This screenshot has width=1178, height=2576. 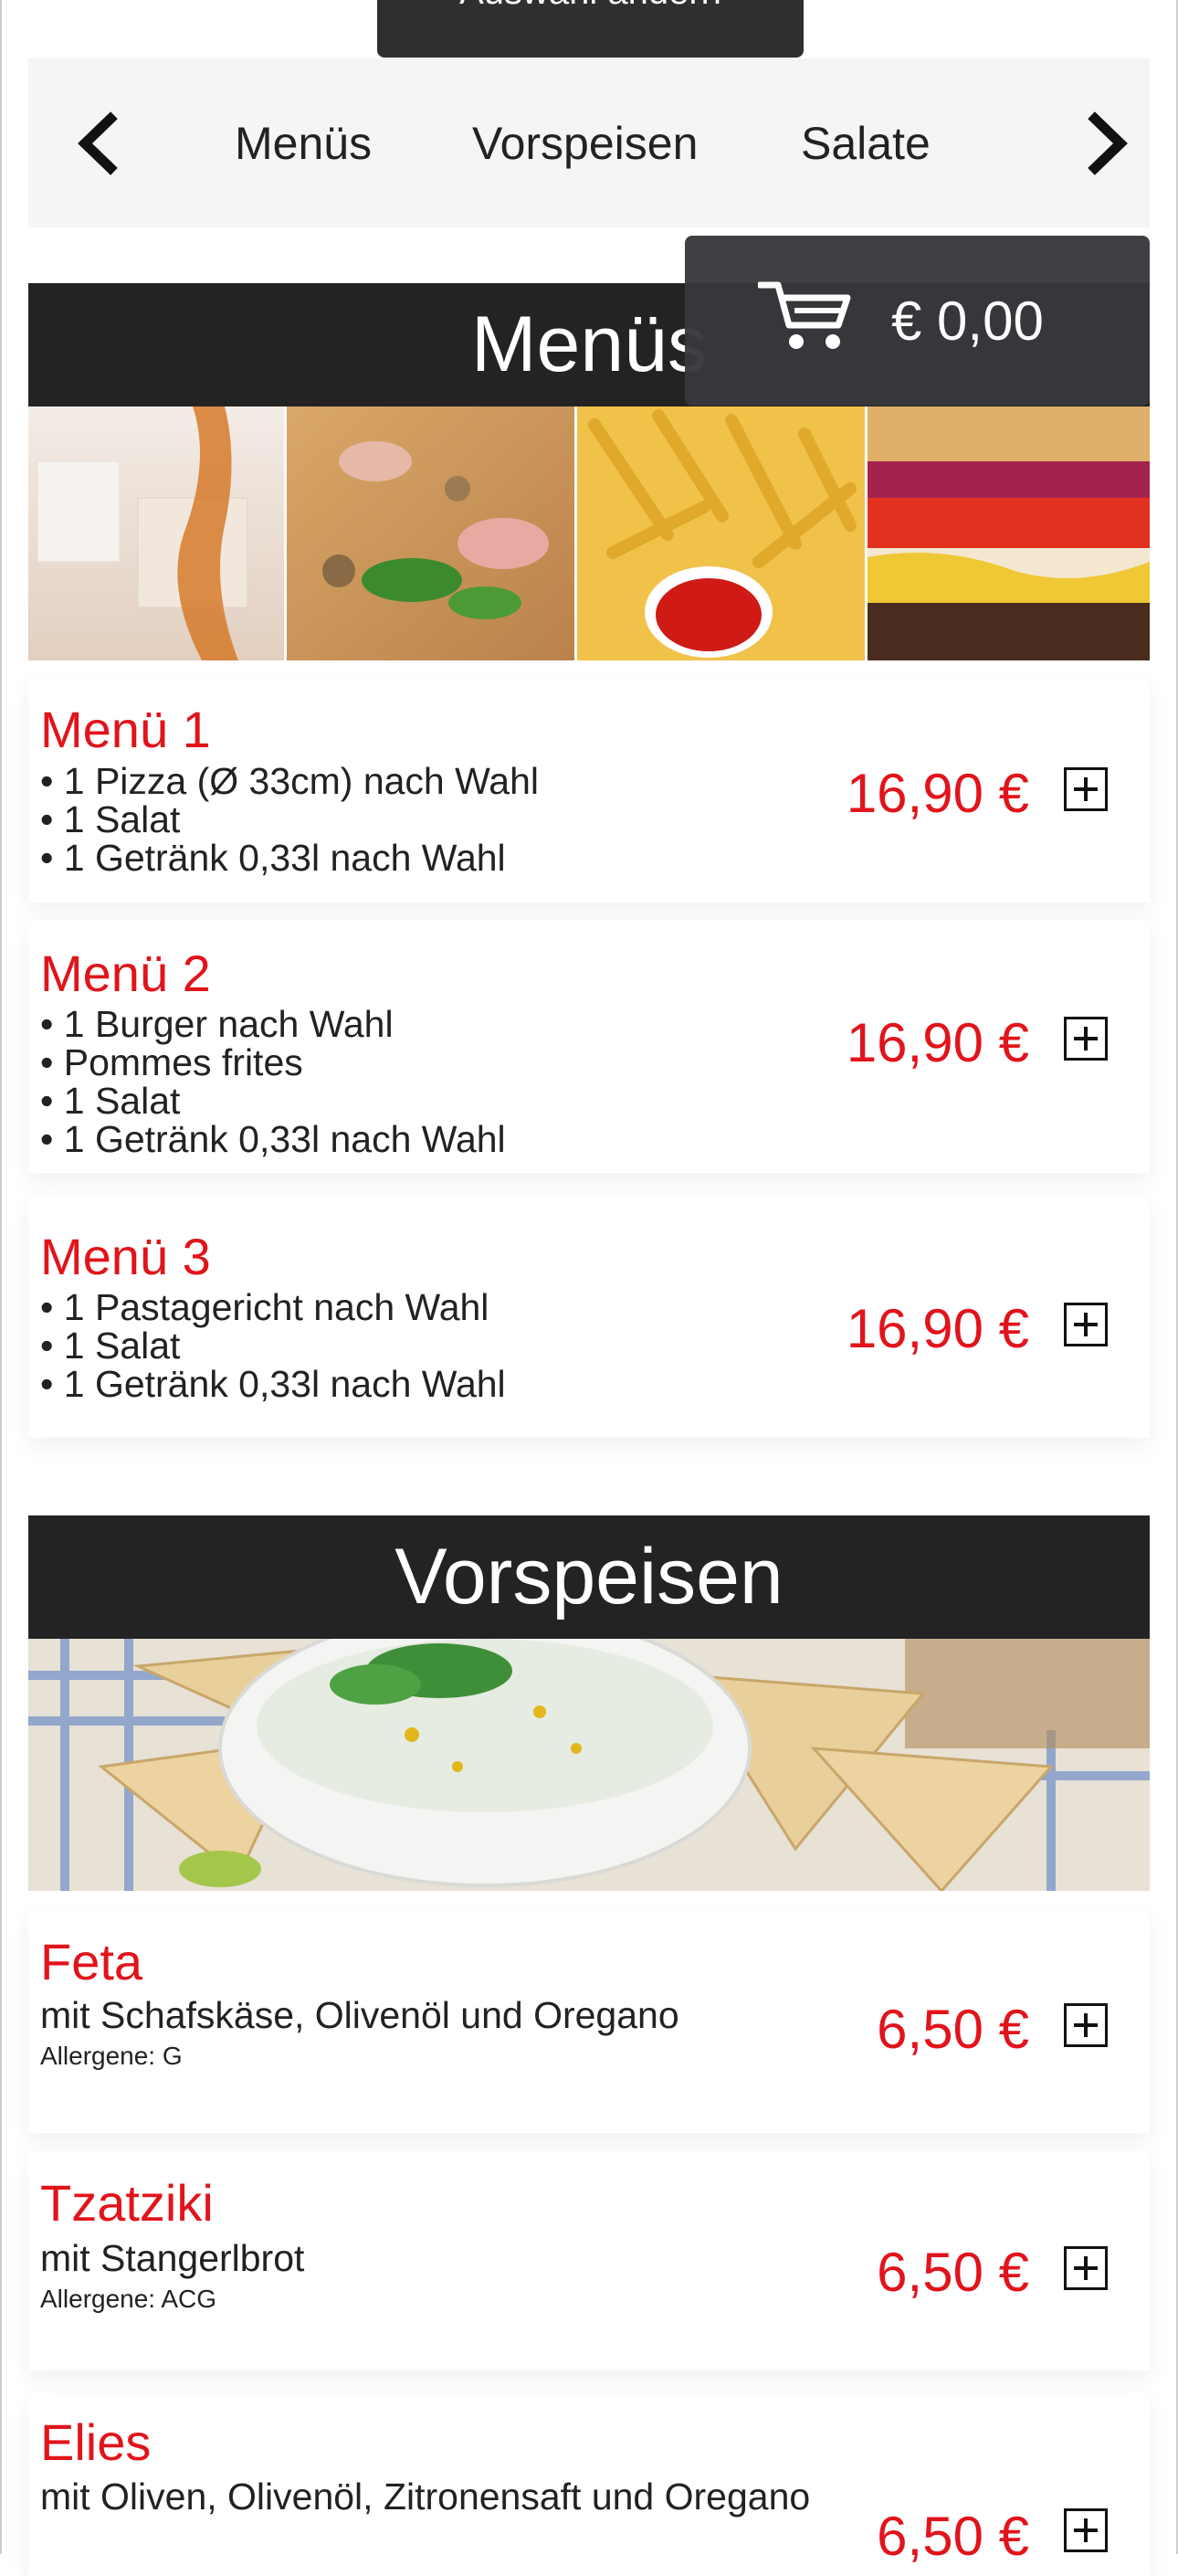 What do you see at coordinates (866, 143) in the screenshot?
I see `tab-salate: Salate` at bounding box center [866, 143].